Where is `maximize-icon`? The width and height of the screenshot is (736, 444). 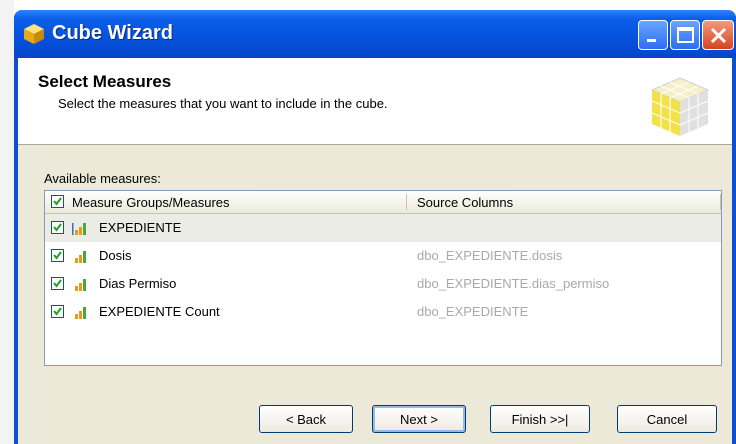 maximize-icon is located at coordinates (685, 35).